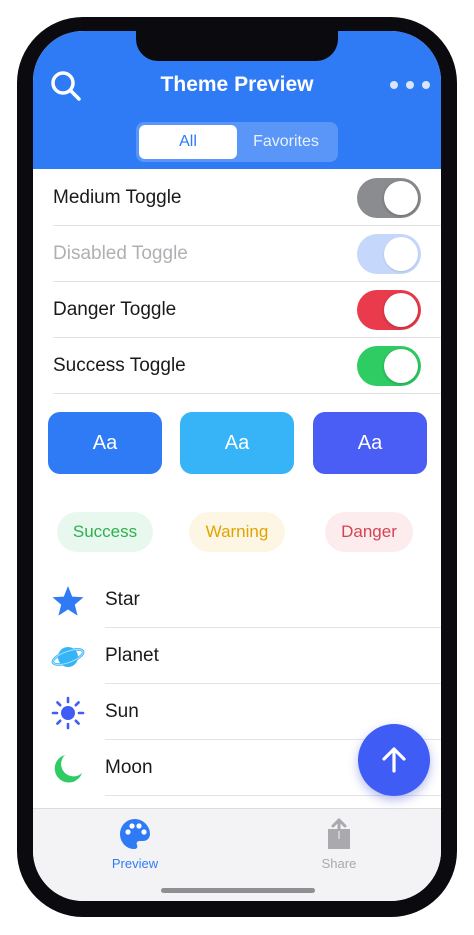  I want to click on list-item-star: Star, so click(237, 600).